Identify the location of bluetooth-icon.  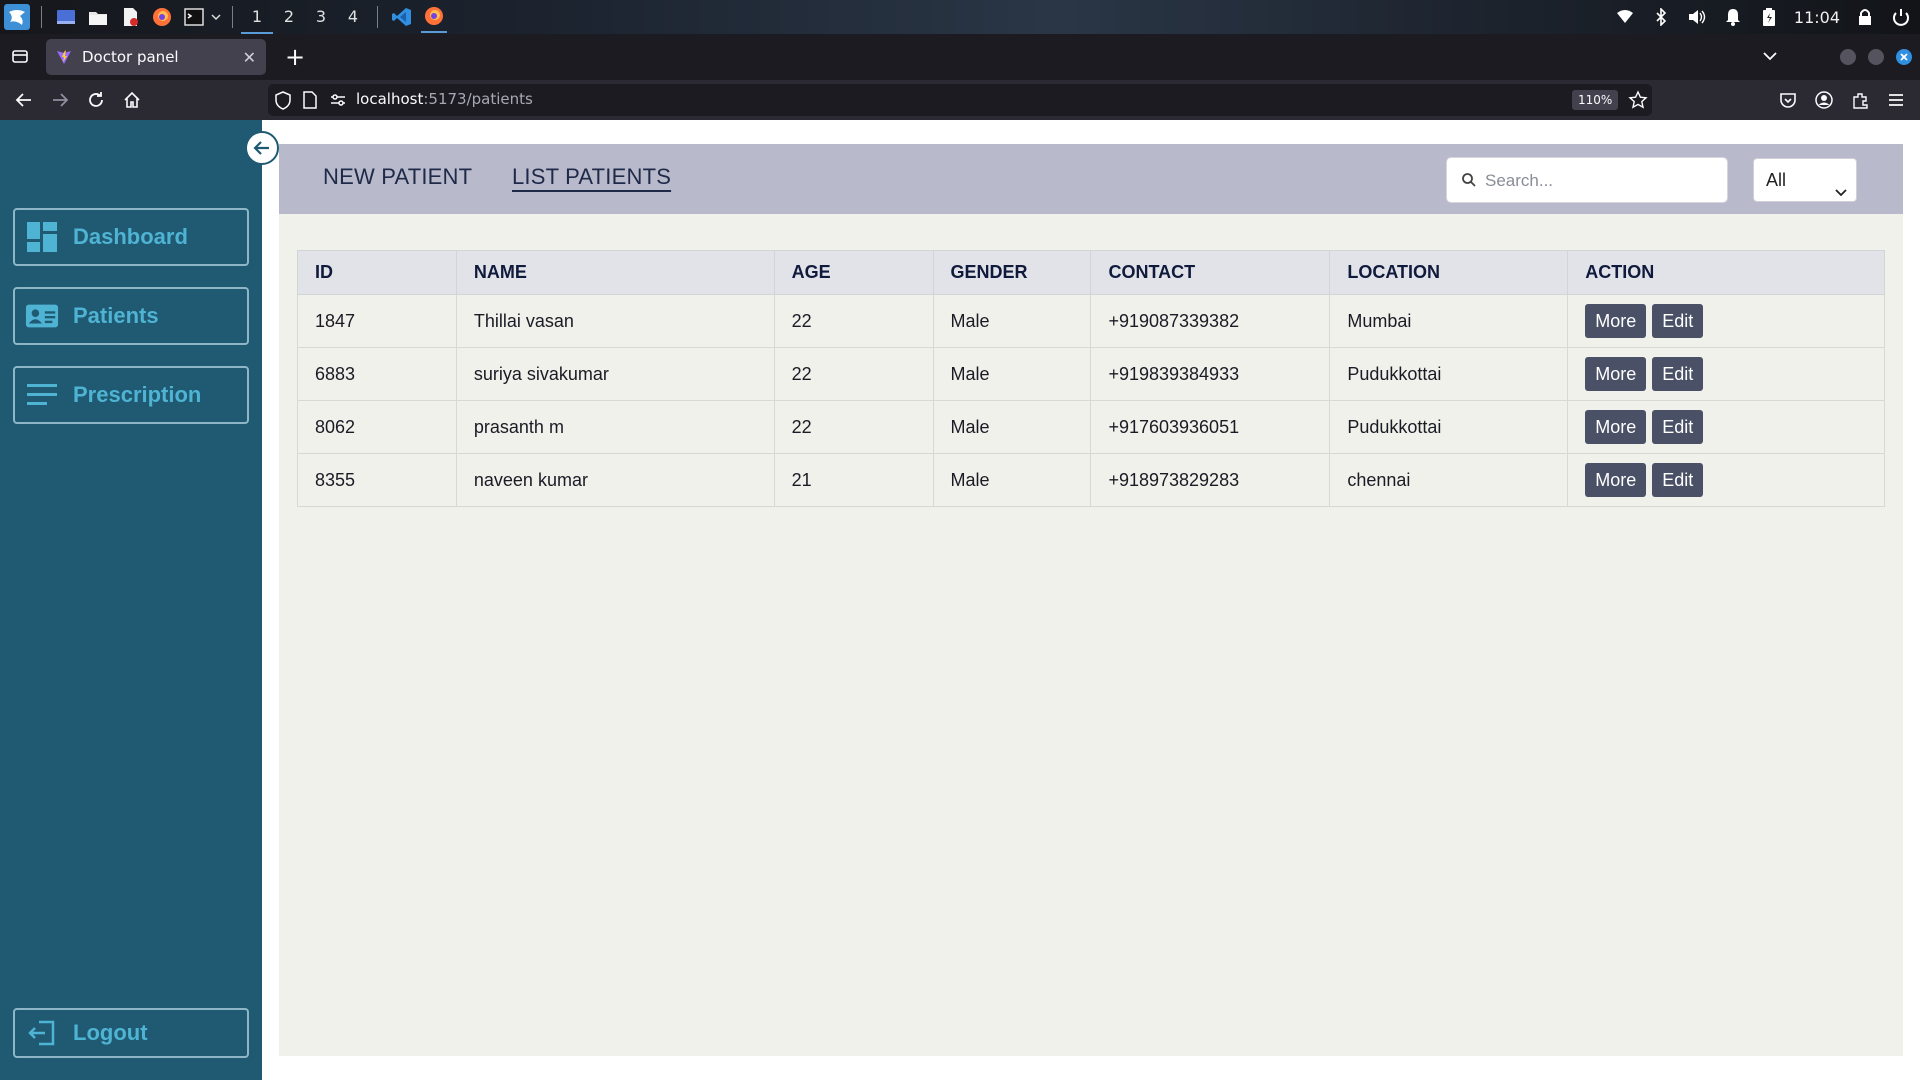
(1661, 17).